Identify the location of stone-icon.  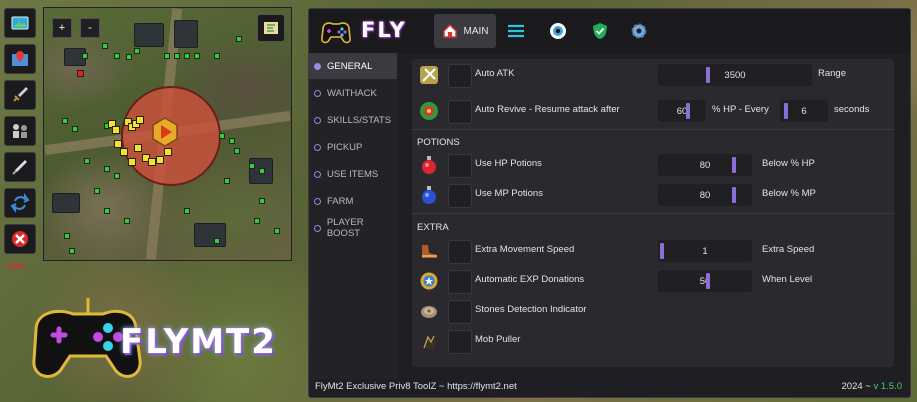
(429, 312).